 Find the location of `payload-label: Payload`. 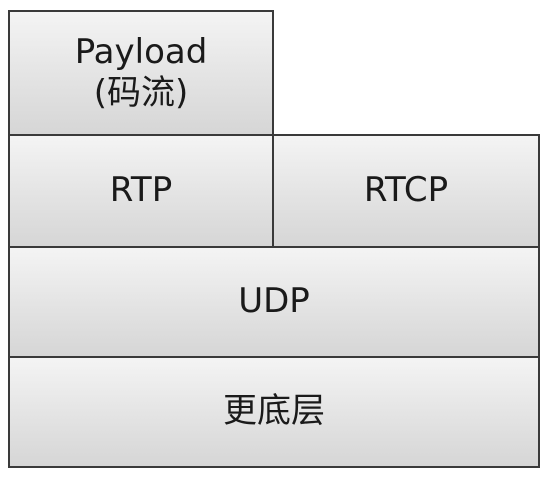

payload-label: Payload is located at coordinates (141, 51).